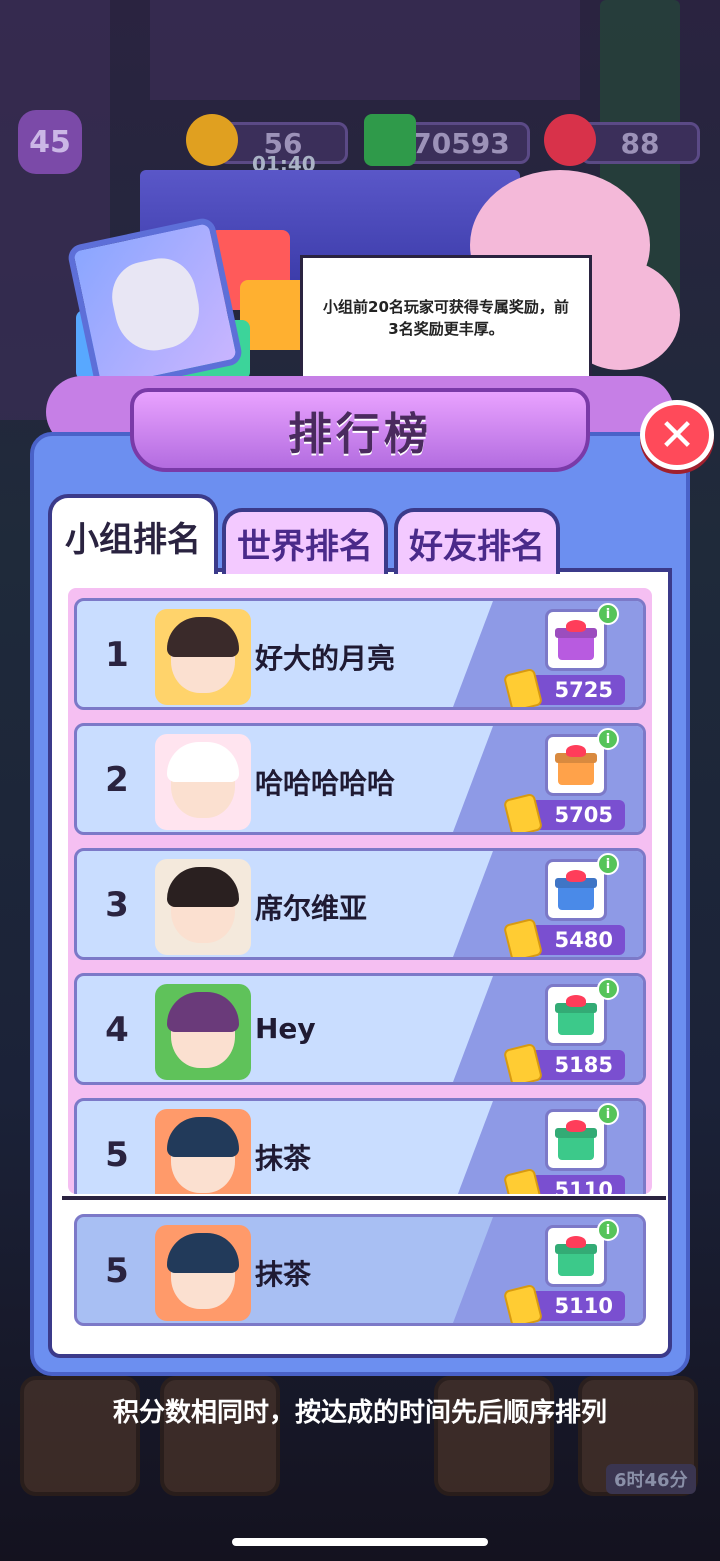  I want to click on gem-counter: 88, so click(640, 143).